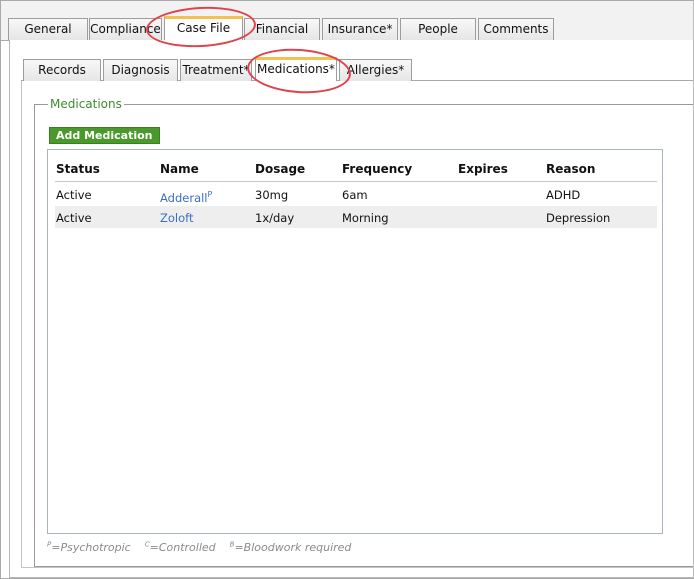 The image size is (694, 579). Describe the element at coordinates (563, 195) in the screenshot. I see `cell-reason: ADHD` at that location.